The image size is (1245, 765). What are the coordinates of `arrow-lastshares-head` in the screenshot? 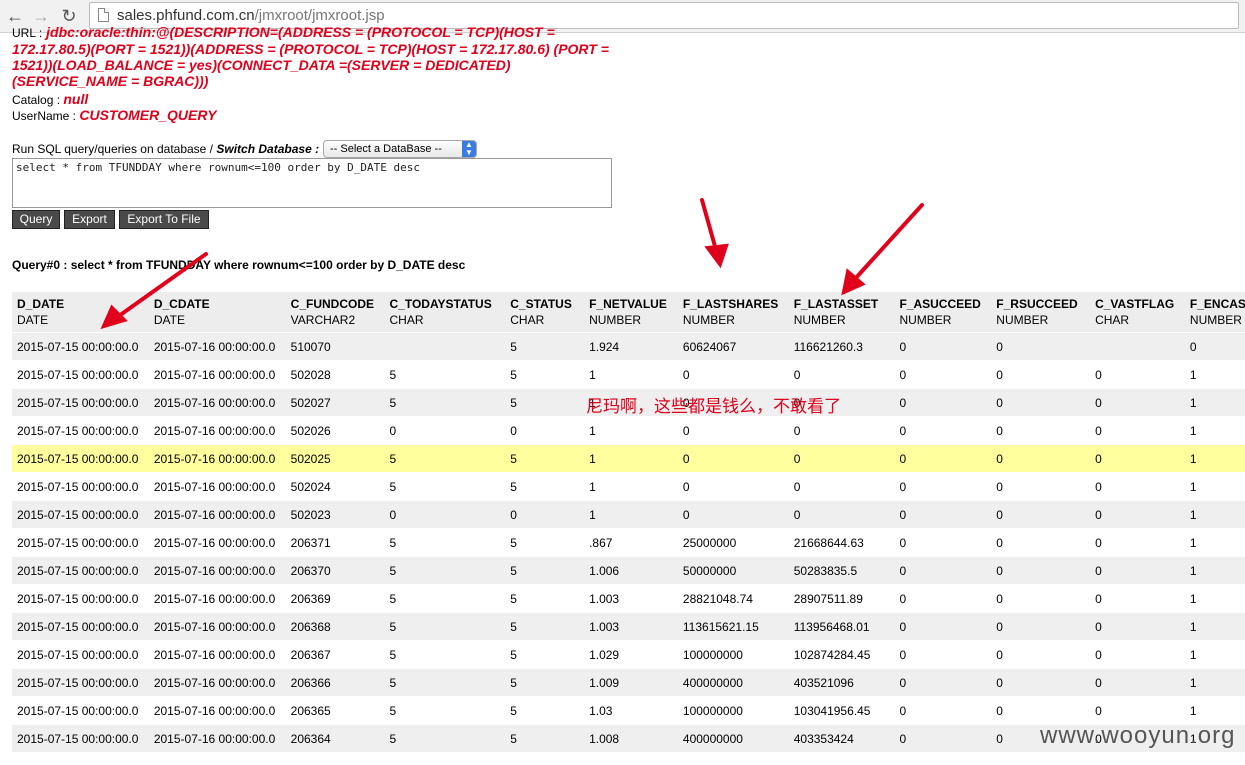 It's located at (716, 256).